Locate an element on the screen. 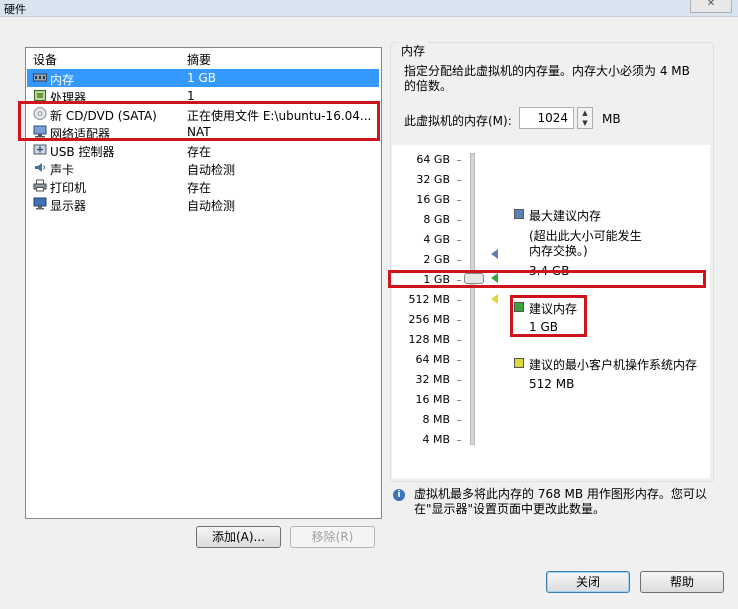  help-button: 帮助 is located at coordinates (682, 582).